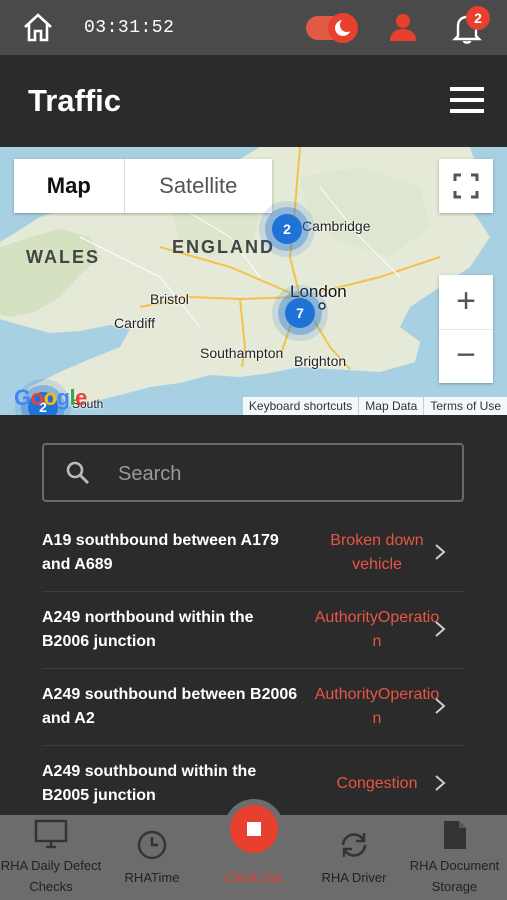  Describe the element at coordinates (466, 302) in the screenshot. I see `zoom-in-button: +` at that location.